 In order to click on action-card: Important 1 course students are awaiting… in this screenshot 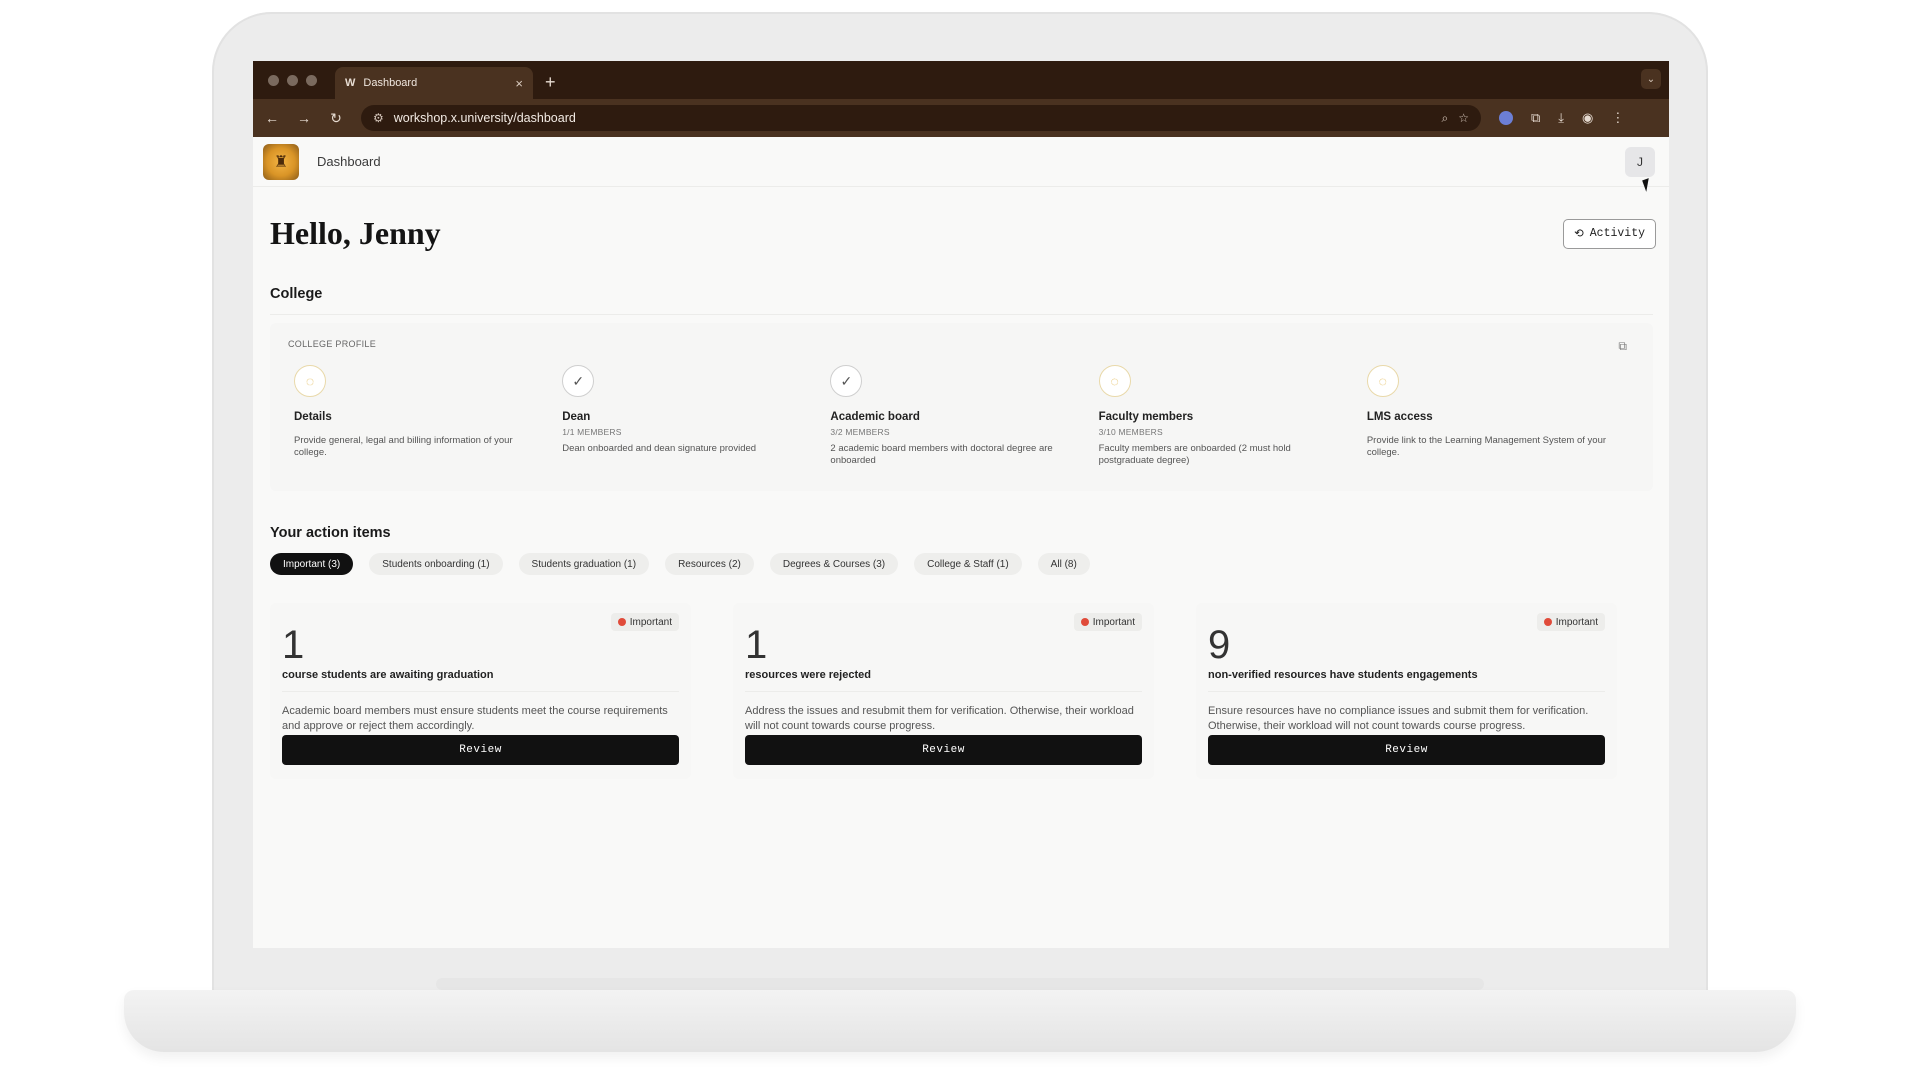, I will do `click(480, 691)`.